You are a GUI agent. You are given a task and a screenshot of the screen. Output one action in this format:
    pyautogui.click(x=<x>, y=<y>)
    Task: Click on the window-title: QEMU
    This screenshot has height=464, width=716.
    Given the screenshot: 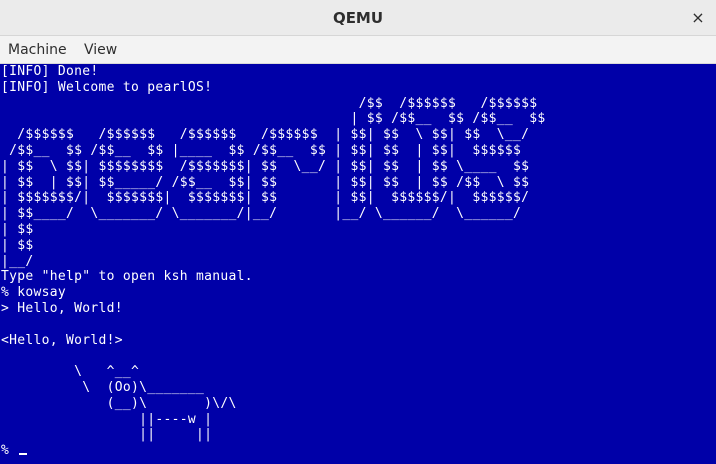 What is the action you would take?
    pyautogui.click(x=358, y=18)
    